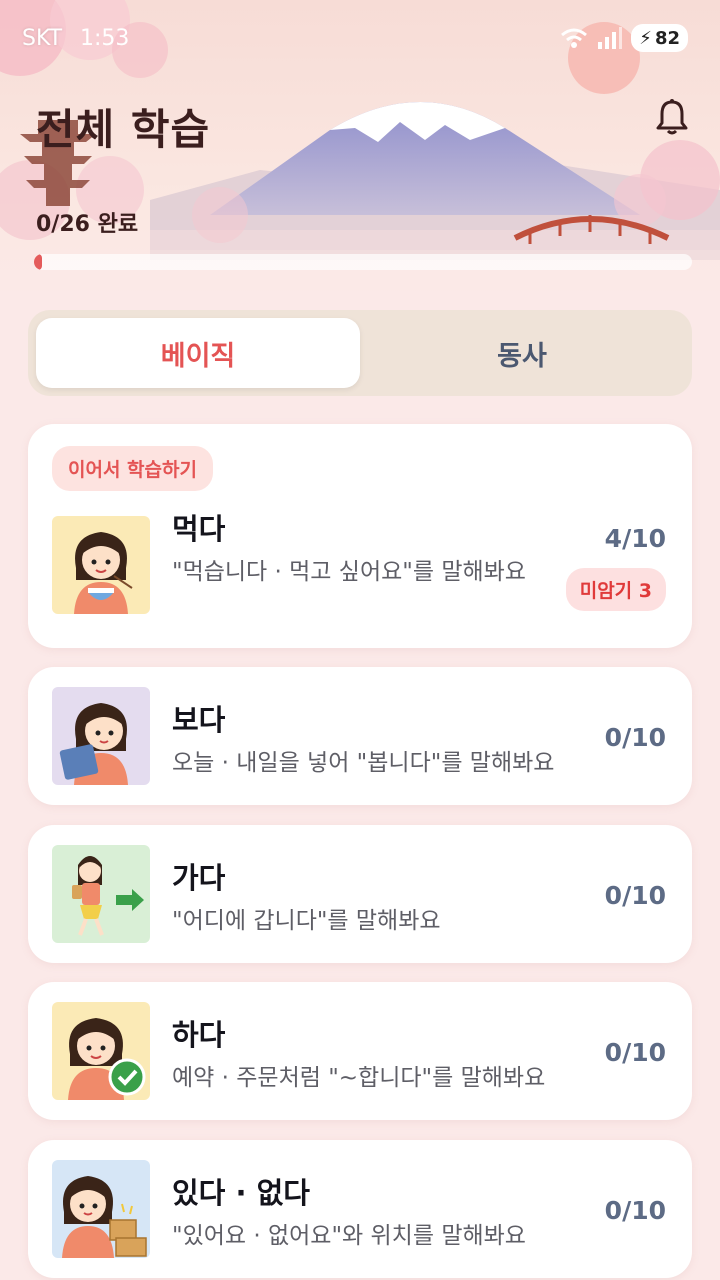 The image size is (720, 1280). What do you see at coordinates (199, 720) in the screenshot?
I see `lesson-word: 보다` at bounding box center [199, 720].